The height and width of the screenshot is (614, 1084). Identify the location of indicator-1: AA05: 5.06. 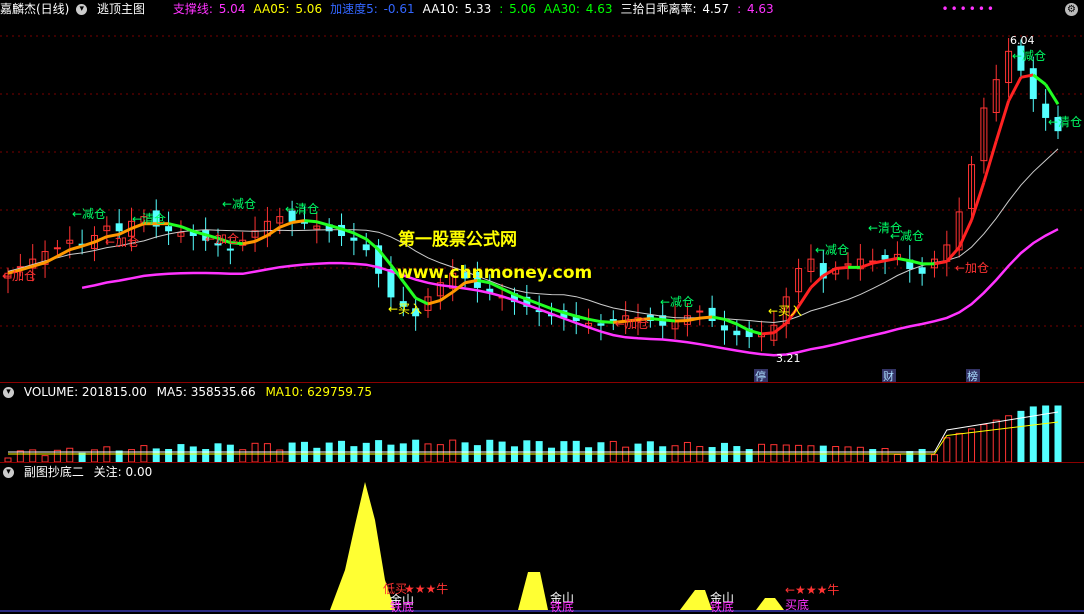
(287, 9).